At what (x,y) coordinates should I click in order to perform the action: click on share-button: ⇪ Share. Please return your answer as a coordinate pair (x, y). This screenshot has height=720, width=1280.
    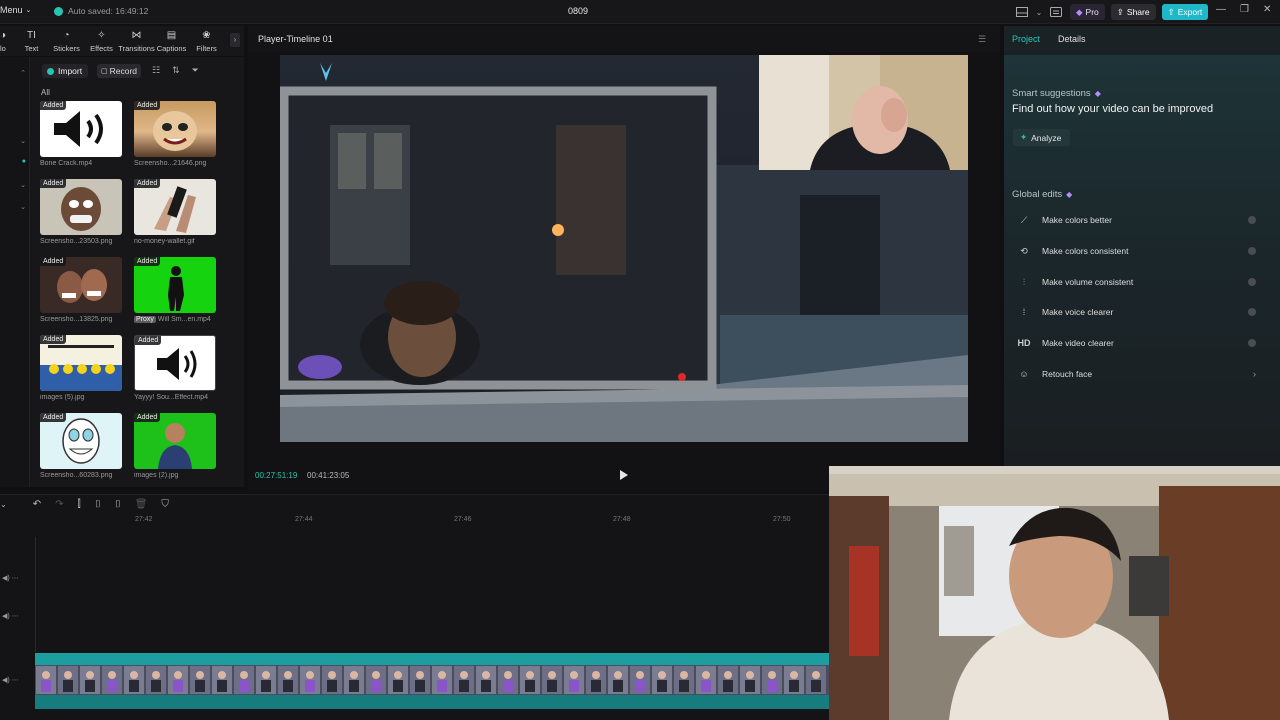
    Looking at the image, I should click on (1133, 12).